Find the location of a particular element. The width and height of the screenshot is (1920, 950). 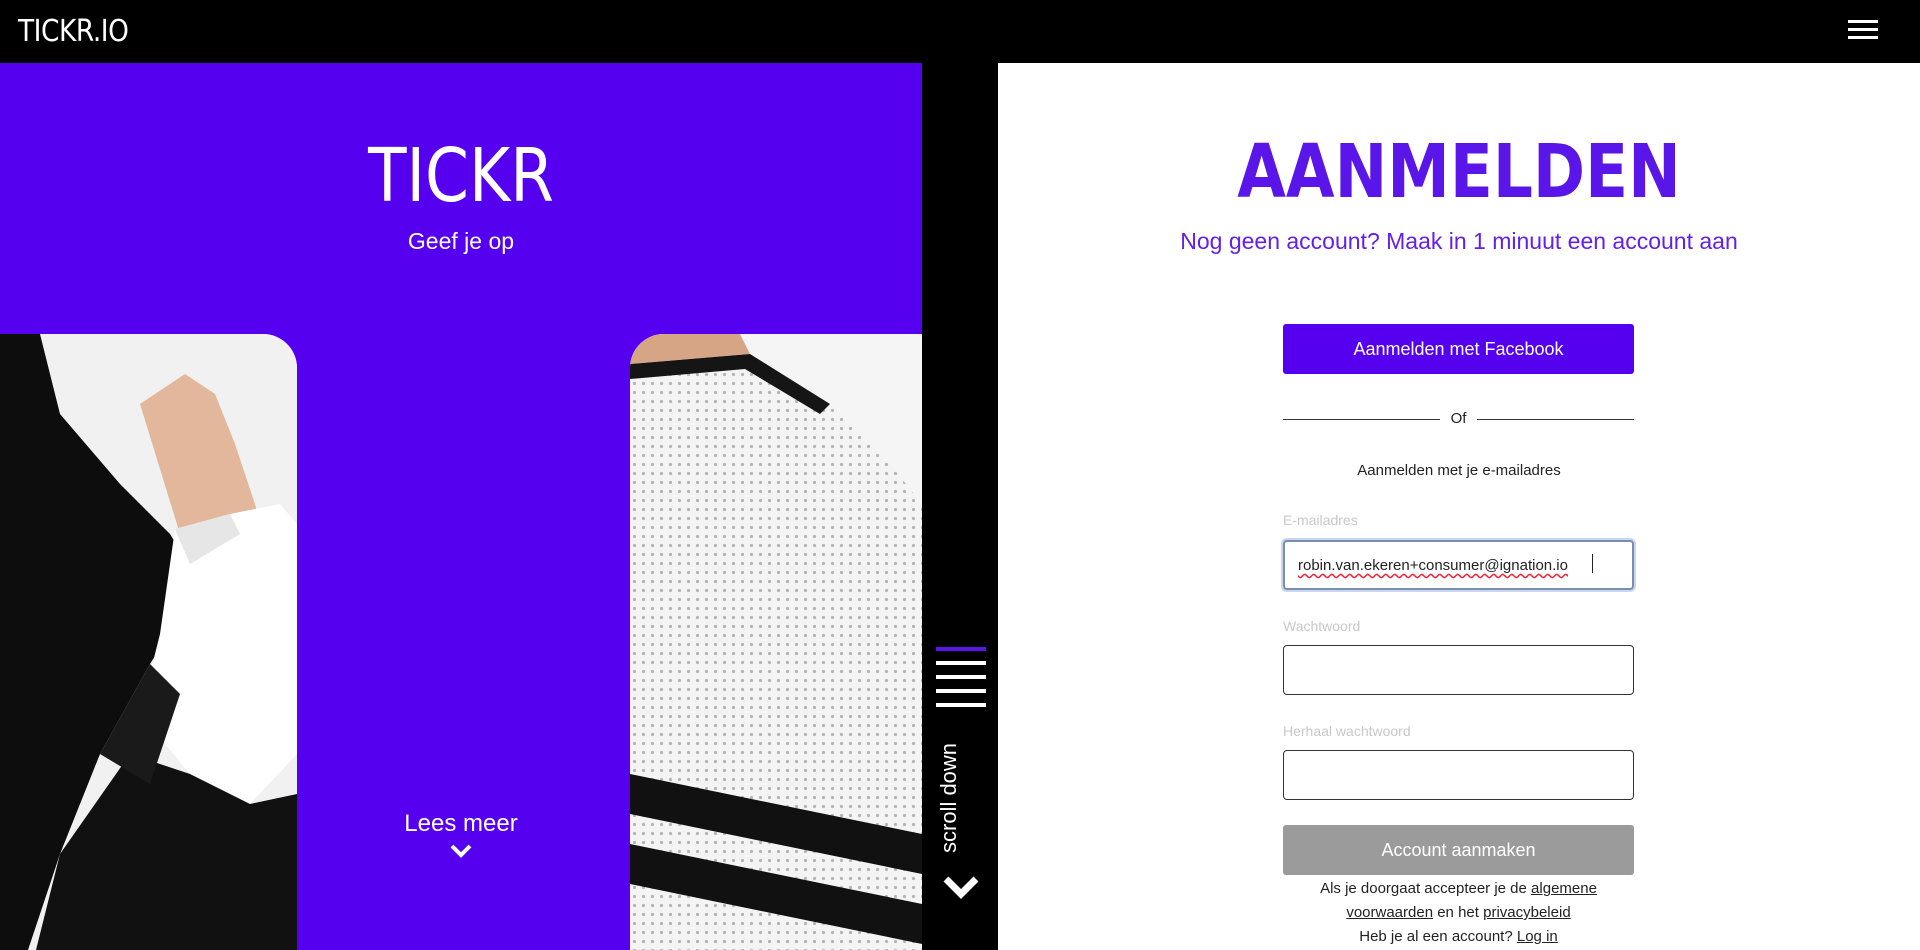

privacy-link: privacybeleid is located at coordinates (1527, 912).